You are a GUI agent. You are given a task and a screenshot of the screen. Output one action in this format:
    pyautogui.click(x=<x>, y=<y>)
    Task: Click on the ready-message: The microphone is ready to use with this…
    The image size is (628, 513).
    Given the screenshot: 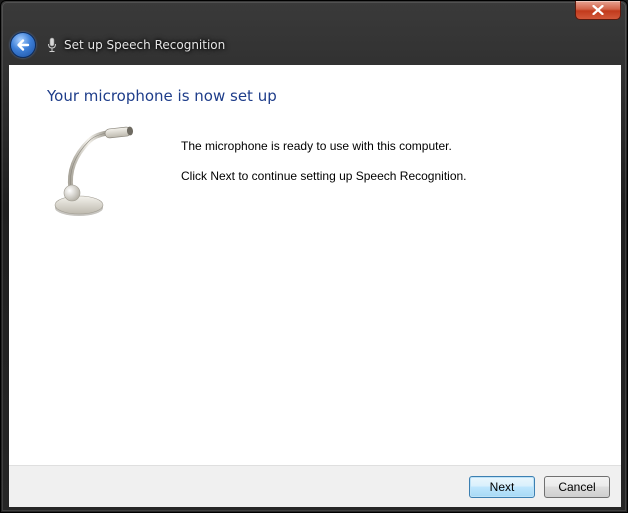 What is the action you would take?
    pyautogui.click(x=316, y=146)
    